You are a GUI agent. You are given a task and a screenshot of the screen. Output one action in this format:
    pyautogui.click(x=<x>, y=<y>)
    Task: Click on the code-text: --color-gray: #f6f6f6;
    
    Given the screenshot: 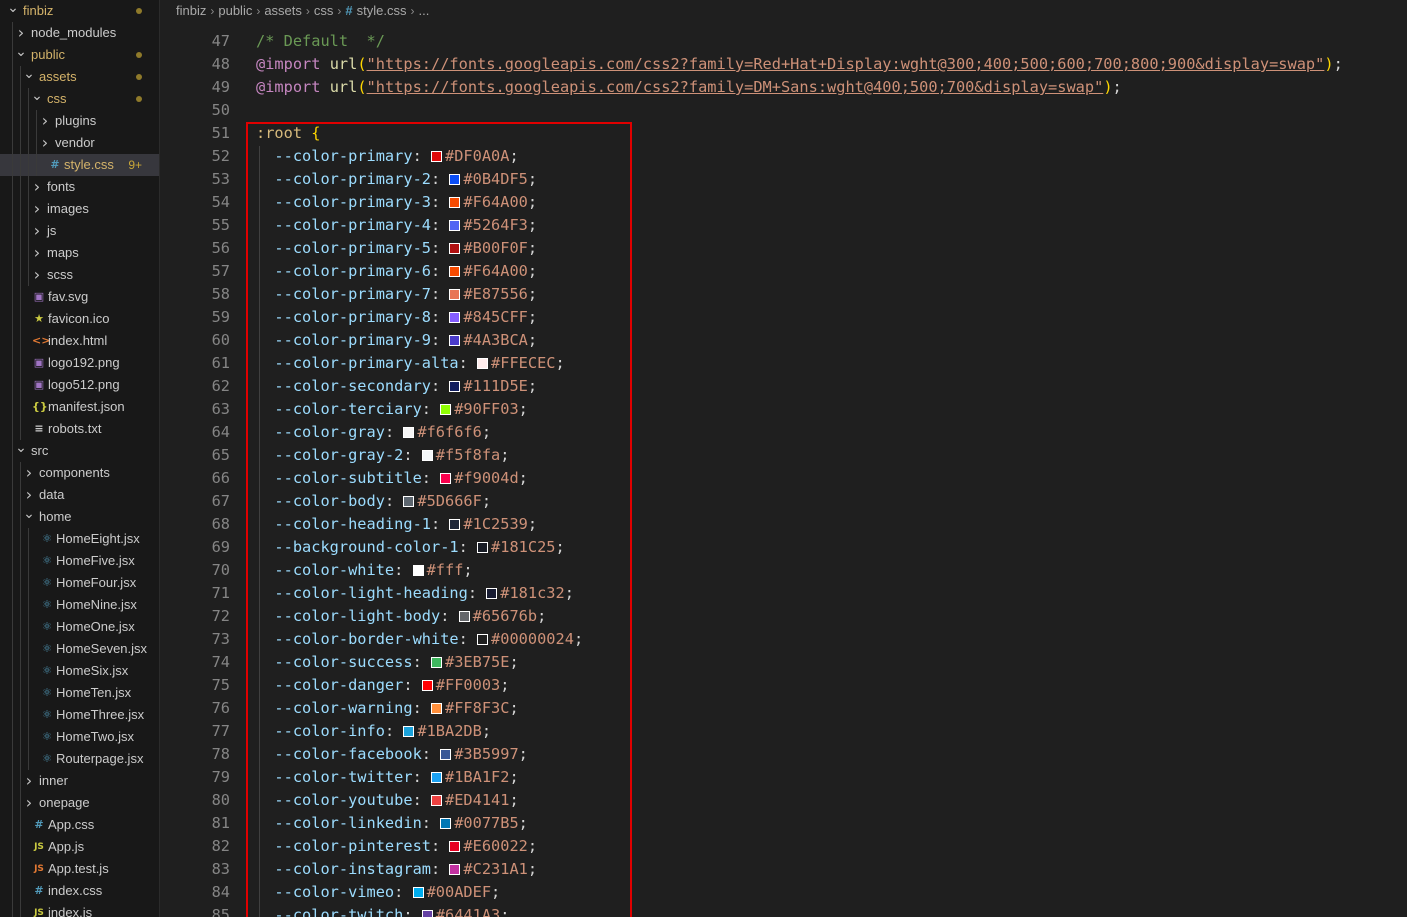 What is the action you would take?
    pyautogui.click(x=373, y=432)
    